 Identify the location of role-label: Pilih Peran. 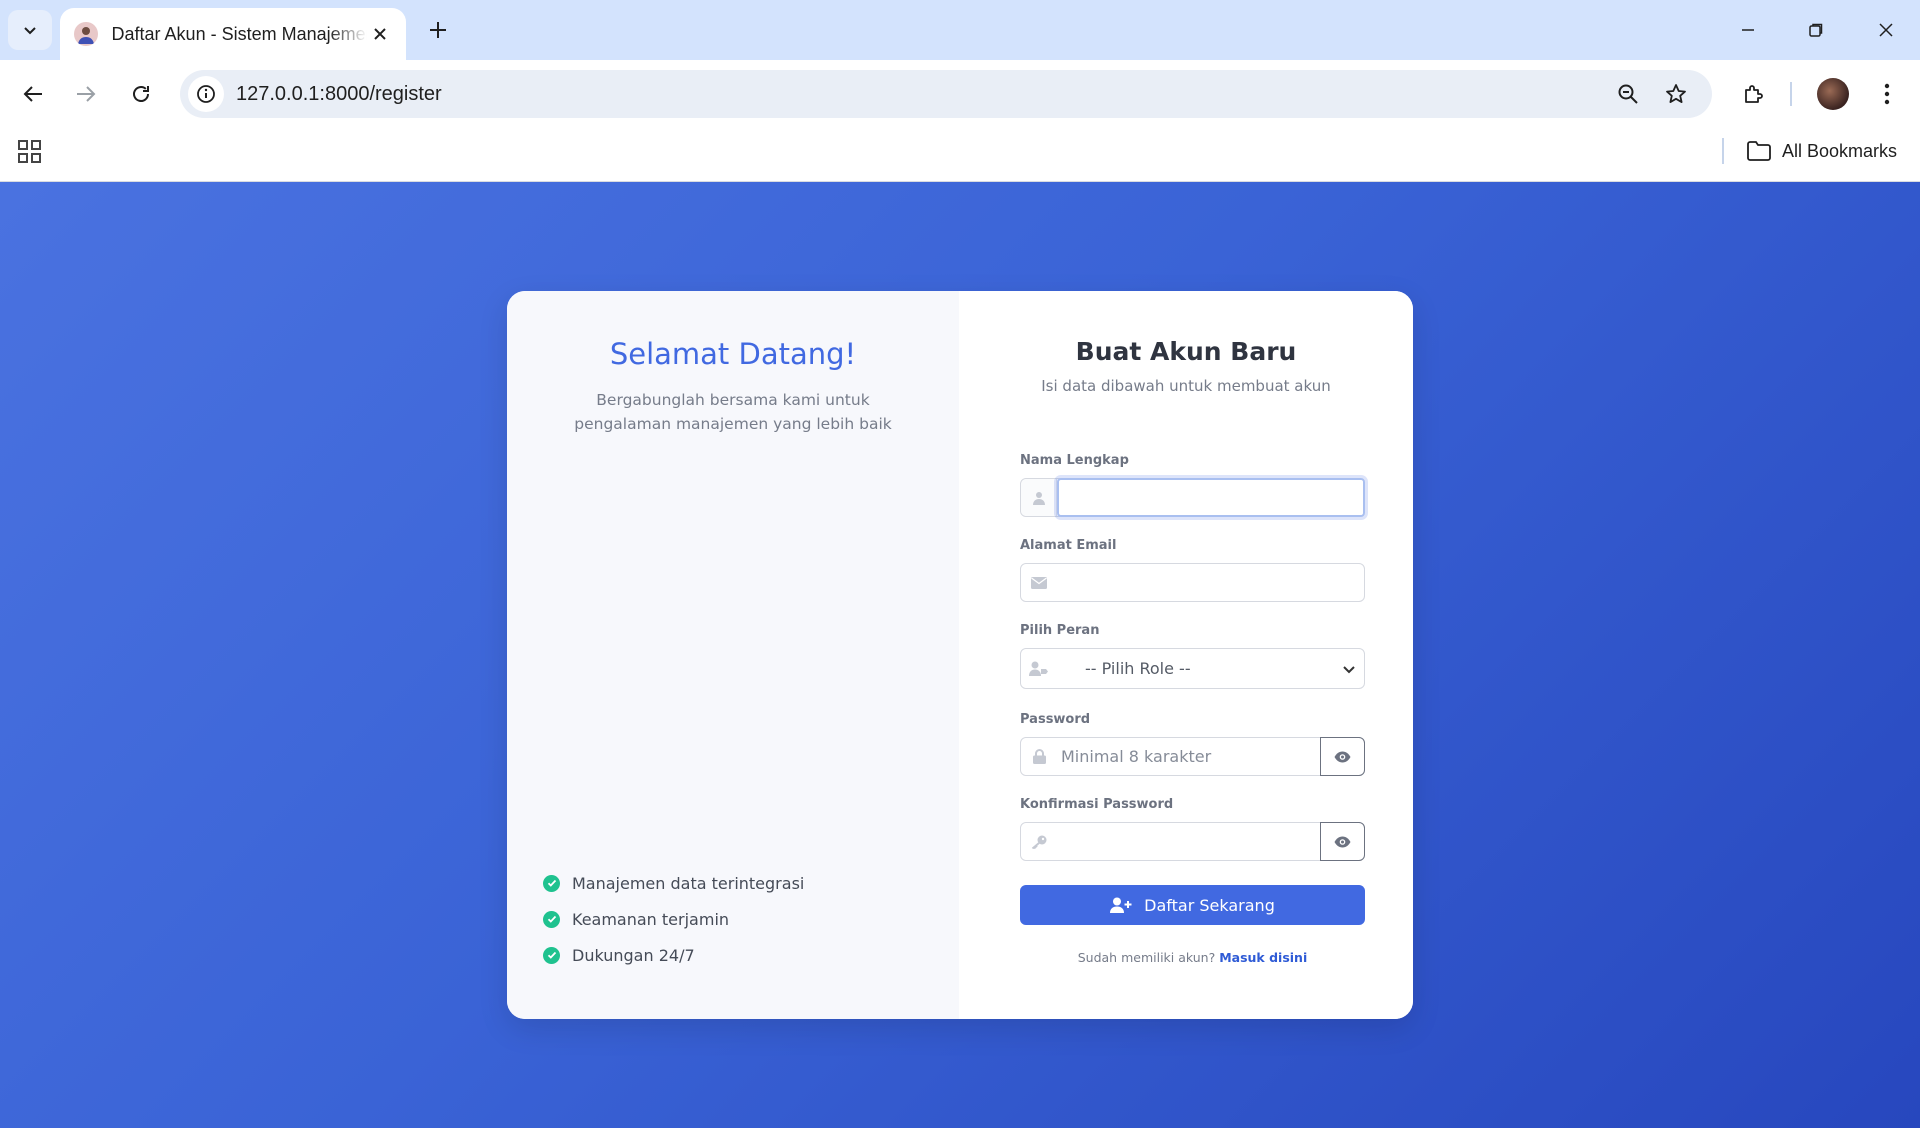
(1060, 630).